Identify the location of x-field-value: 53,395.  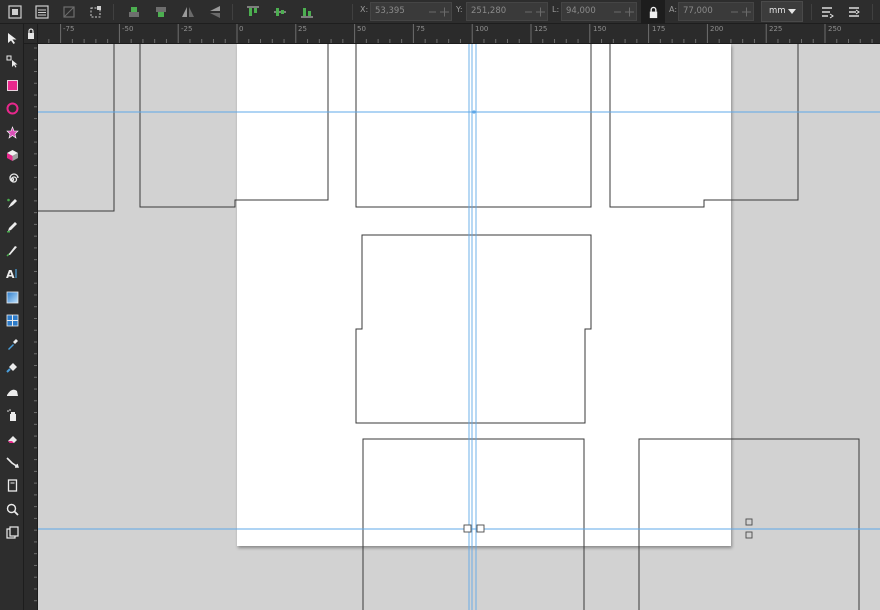
(390, 11).